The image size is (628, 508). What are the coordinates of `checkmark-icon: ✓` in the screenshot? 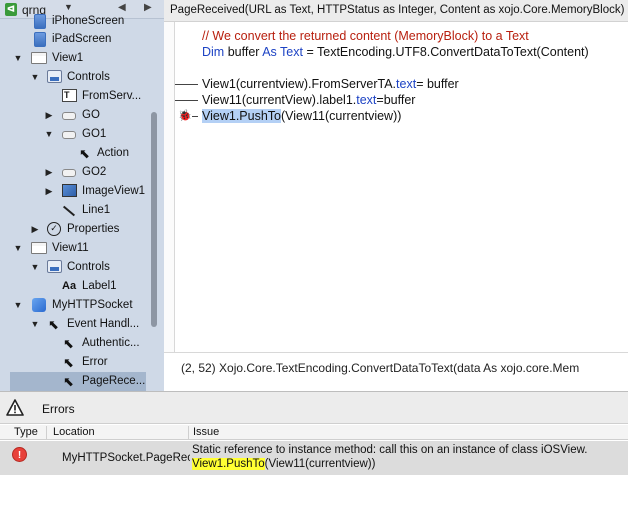 It's located at (54, 229).